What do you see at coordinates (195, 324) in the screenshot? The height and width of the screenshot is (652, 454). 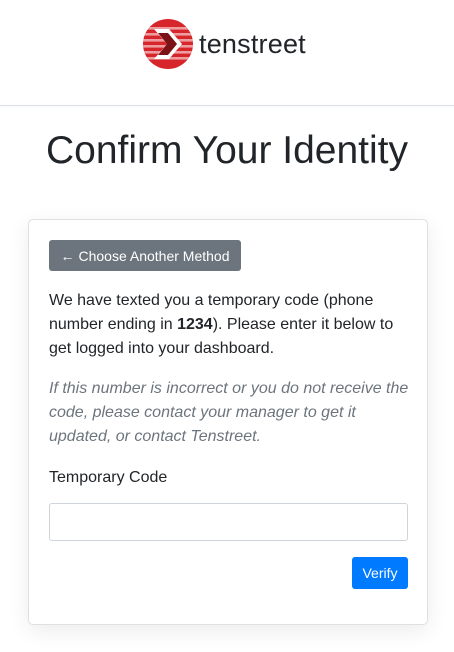 I see `phone-last-digits: 1234` at bounding box center [195, 324].